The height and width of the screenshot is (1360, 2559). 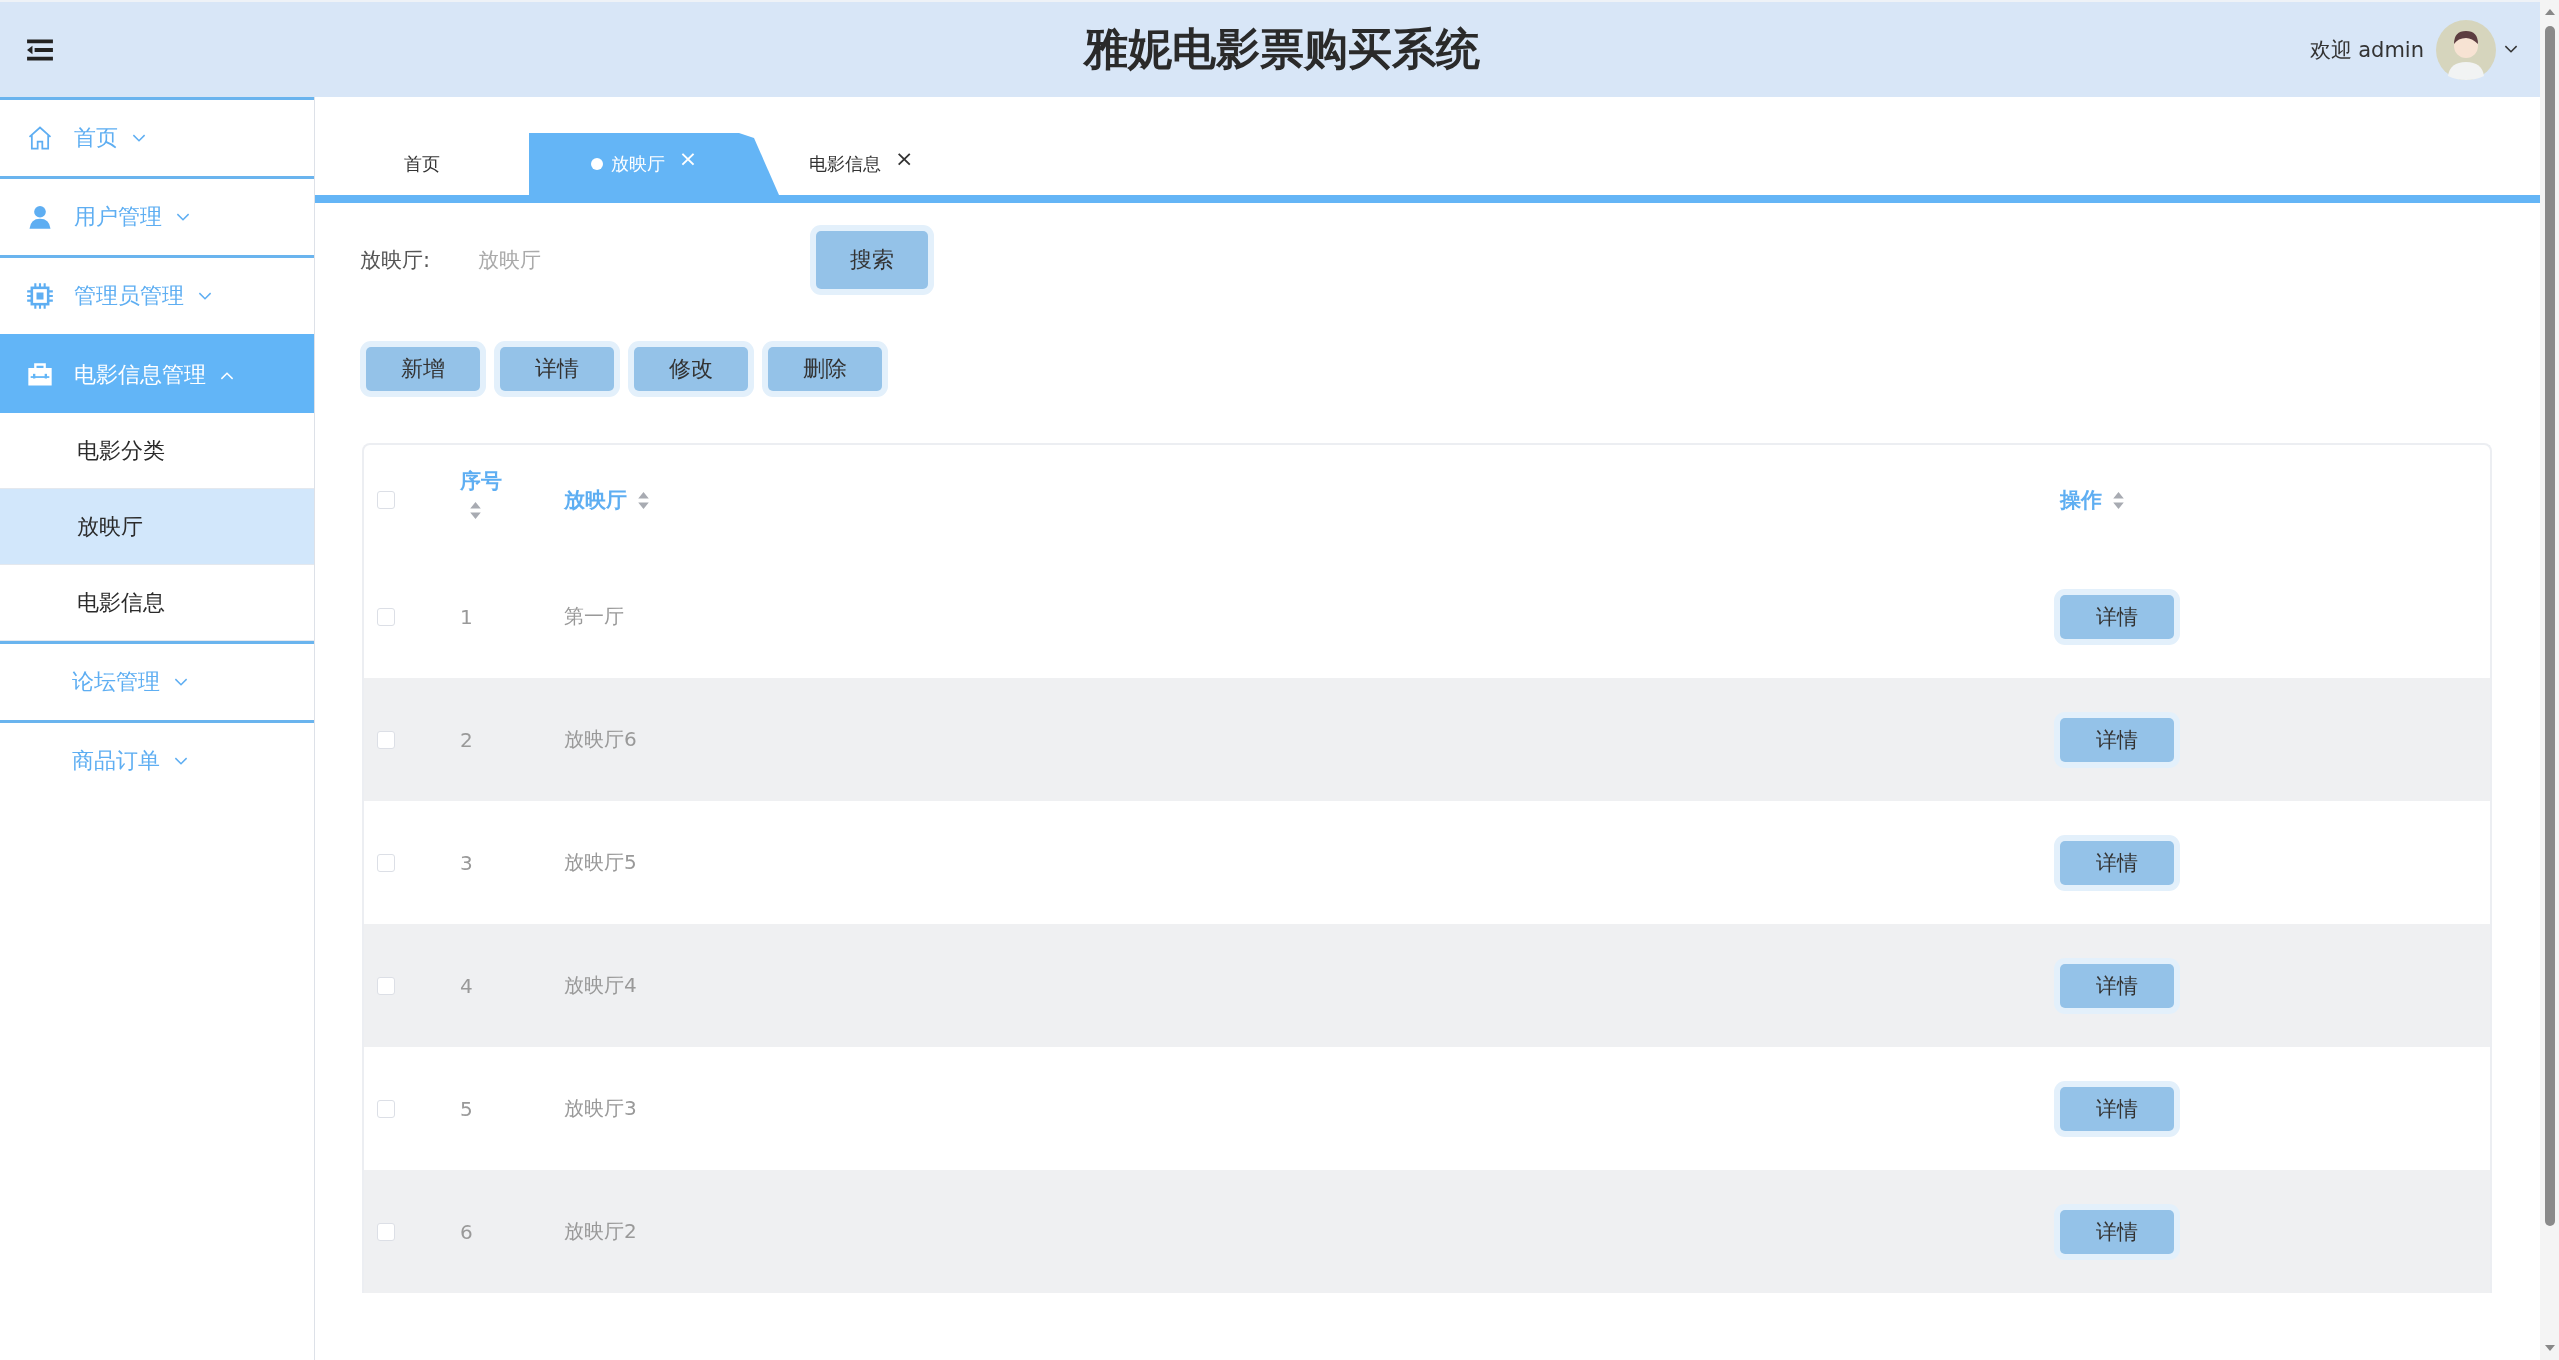 I want to click on welcome-text: 欢迎 admin, so click(x=2366, y=50).